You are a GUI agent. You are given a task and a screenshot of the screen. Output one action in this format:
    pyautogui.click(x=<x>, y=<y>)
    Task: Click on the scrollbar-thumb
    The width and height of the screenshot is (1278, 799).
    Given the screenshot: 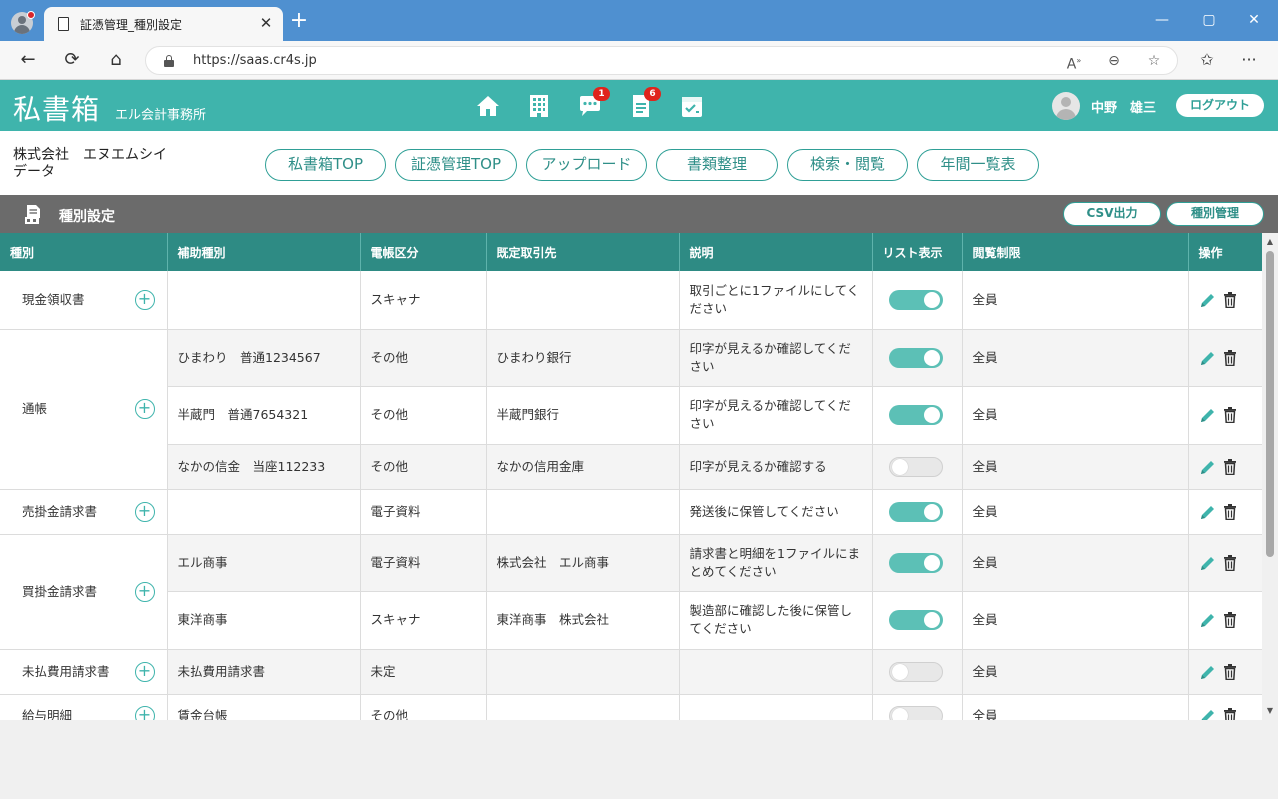 What is the action you would take?
    pyautogui.click(x=1270, y=404)
    